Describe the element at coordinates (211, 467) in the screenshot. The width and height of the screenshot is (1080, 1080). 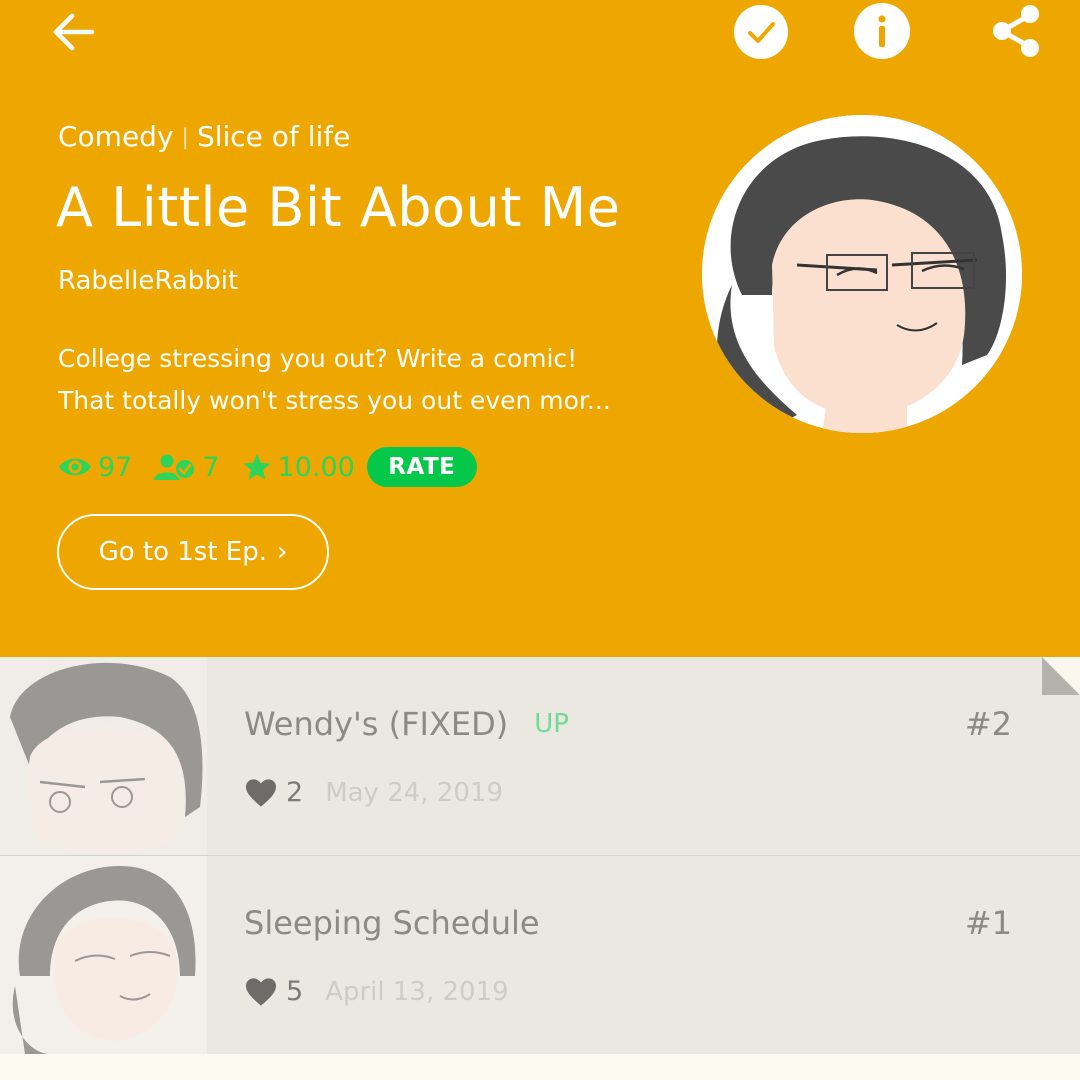
I see `subscribers-count: 7` at that location.